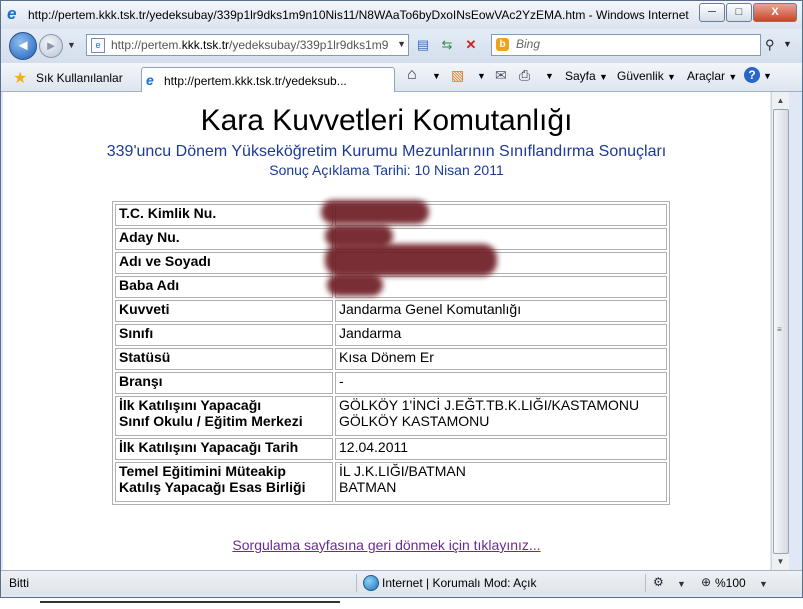 Image resolution: width=803 pixels, height=609 pixels. Describe the element at coordinates (457, 75) in the screenshot. I see `feeds-icon: ▧` at that location.